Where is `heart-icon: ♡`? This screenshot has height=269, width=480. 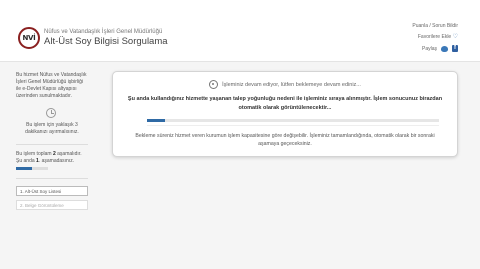 heart-icon: ♡ is located at coordinates (455, 37).